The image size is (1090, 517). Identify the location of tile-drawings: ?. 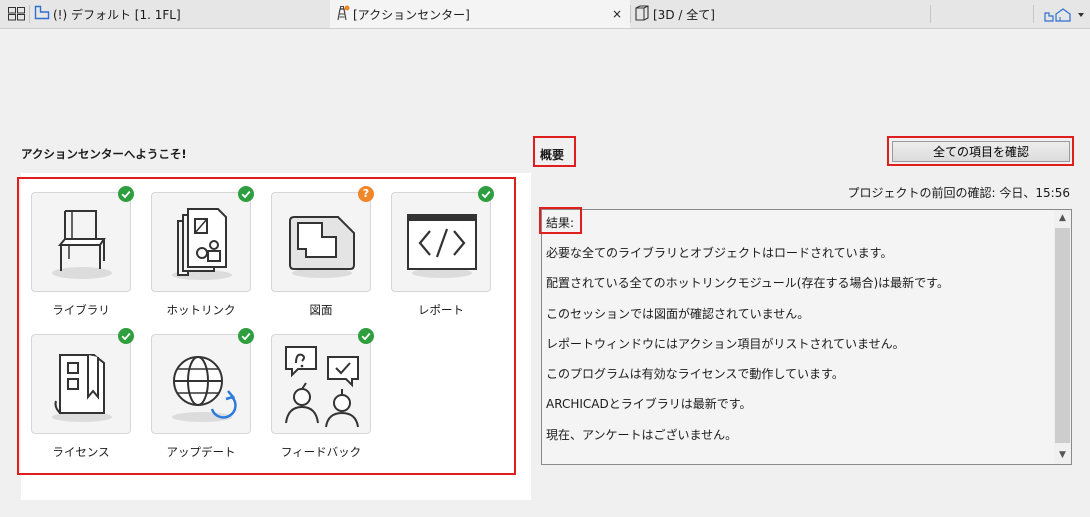
(322, 239).